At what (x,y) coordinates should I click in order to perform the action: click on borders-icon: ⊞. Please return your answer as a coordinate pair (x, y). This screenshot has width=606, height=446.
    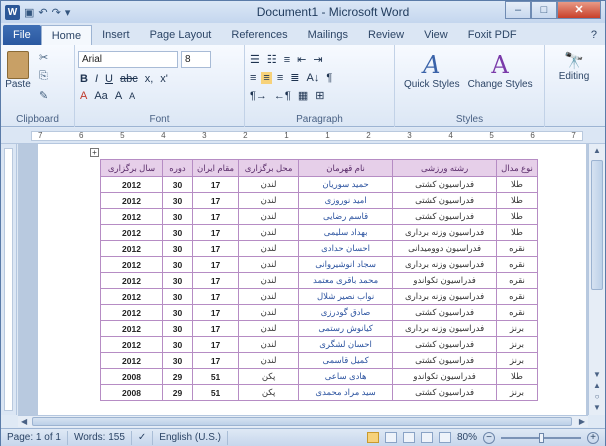
    Looking at the image, I should click on (319, 95).